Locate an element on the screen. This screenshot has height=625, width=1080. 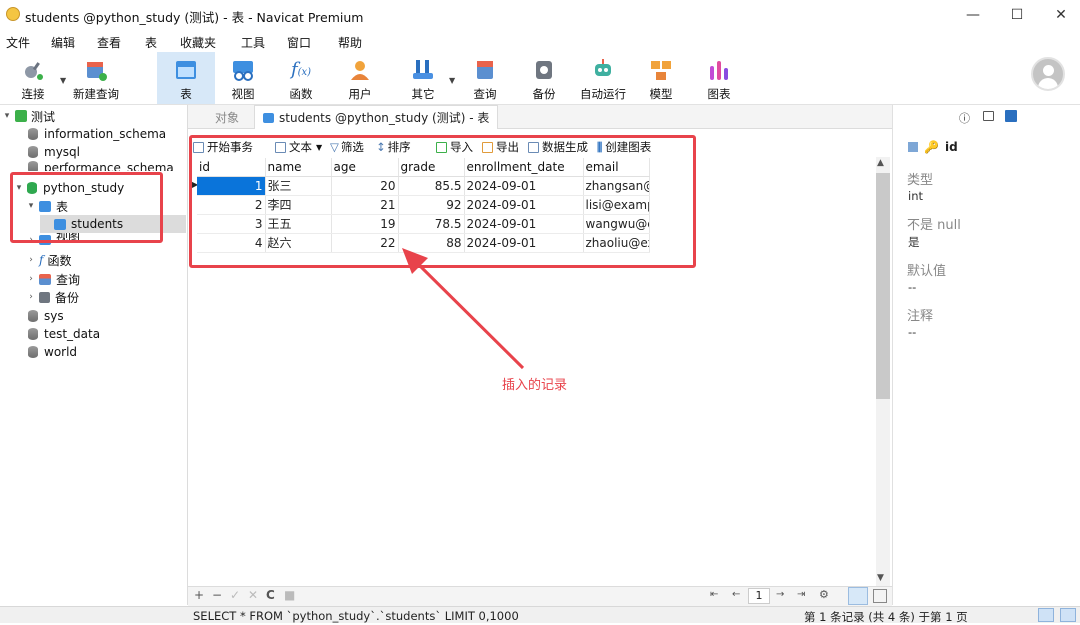
key-icon: 🔑 is located at coordinates (931, 147).